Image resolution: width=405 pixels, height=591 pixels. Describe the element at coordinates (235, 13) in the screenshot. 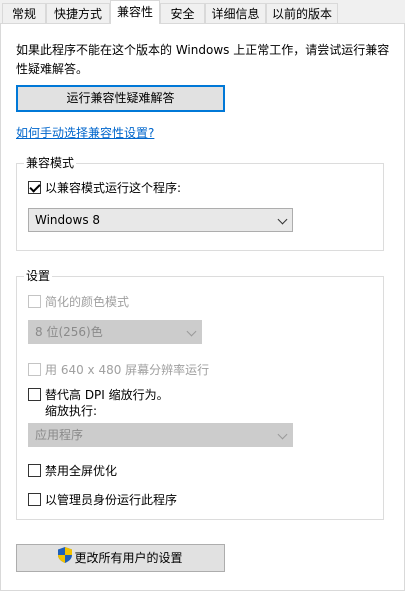

I see `tab-details: 详细信息` at that location.